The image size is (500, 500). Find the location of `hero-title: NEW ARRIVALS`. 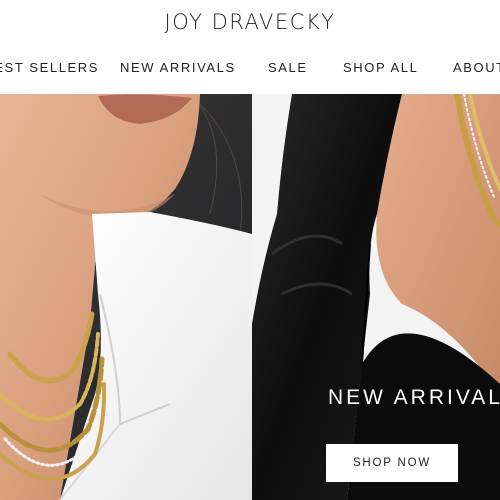

hero-title: NEW ARRIVALS is located at coordinates (414, 397).